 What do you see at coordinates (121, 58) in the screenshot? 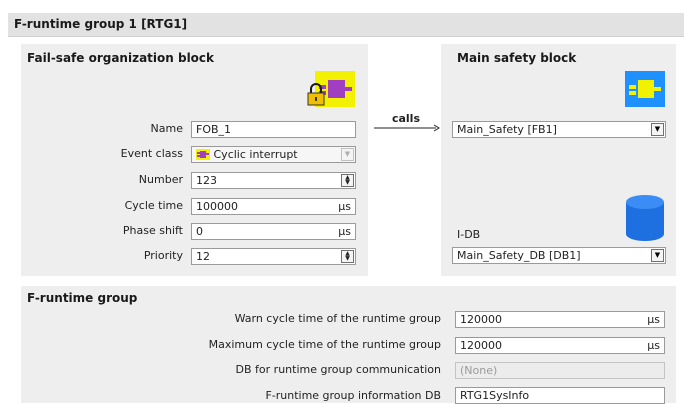
I see `fob-title: Fail-safe organization block` at bounding box center [121, 58].